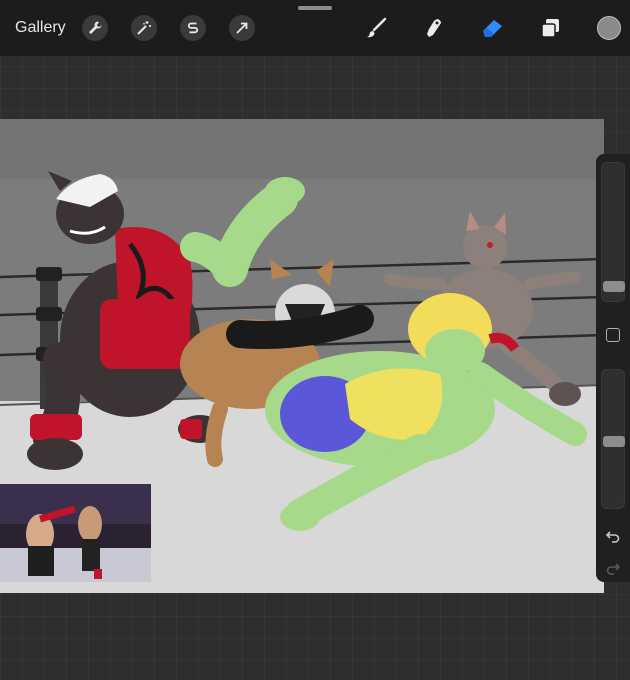 The image size is (630, 680). What do you see at coordinates (613, 368) in the screenshot?
I see `side-toolbar` at bounding box center [613, 368].